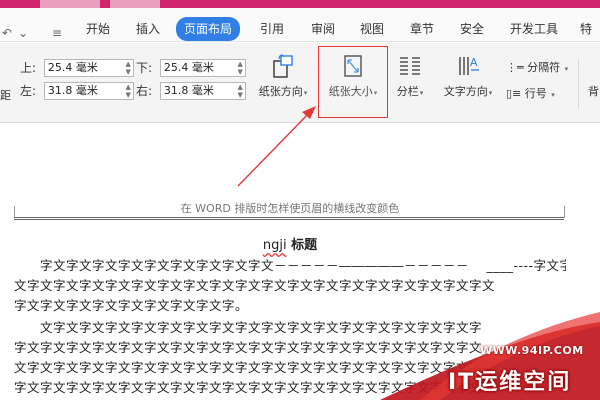 This screenshot has width=600, height=400. Describe the element at coordinates (578, 84) in the screenshot. I see `ribbon-divider` at that location.